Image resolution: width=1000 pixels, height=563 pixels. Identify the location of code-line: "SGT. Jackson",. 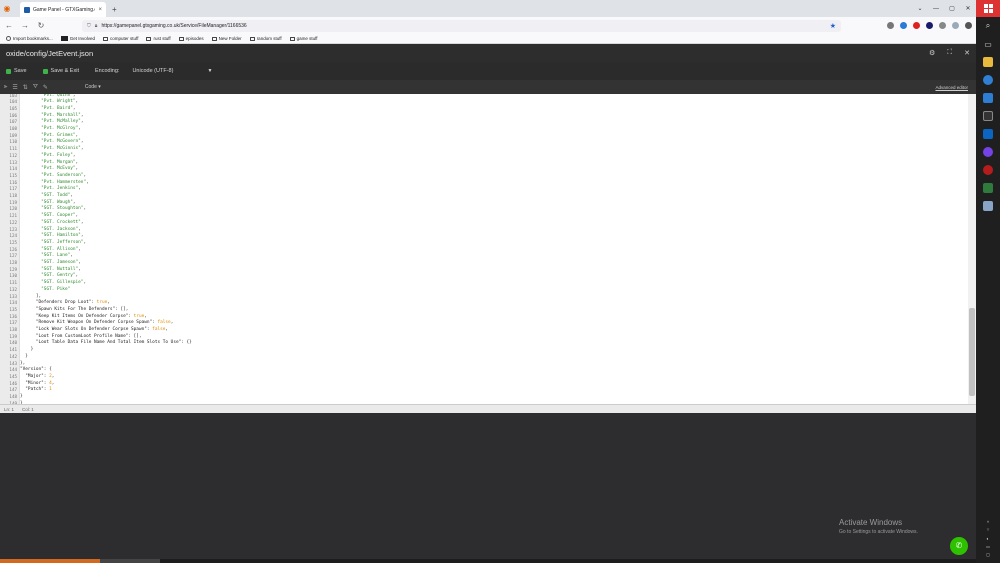
(494, 230).